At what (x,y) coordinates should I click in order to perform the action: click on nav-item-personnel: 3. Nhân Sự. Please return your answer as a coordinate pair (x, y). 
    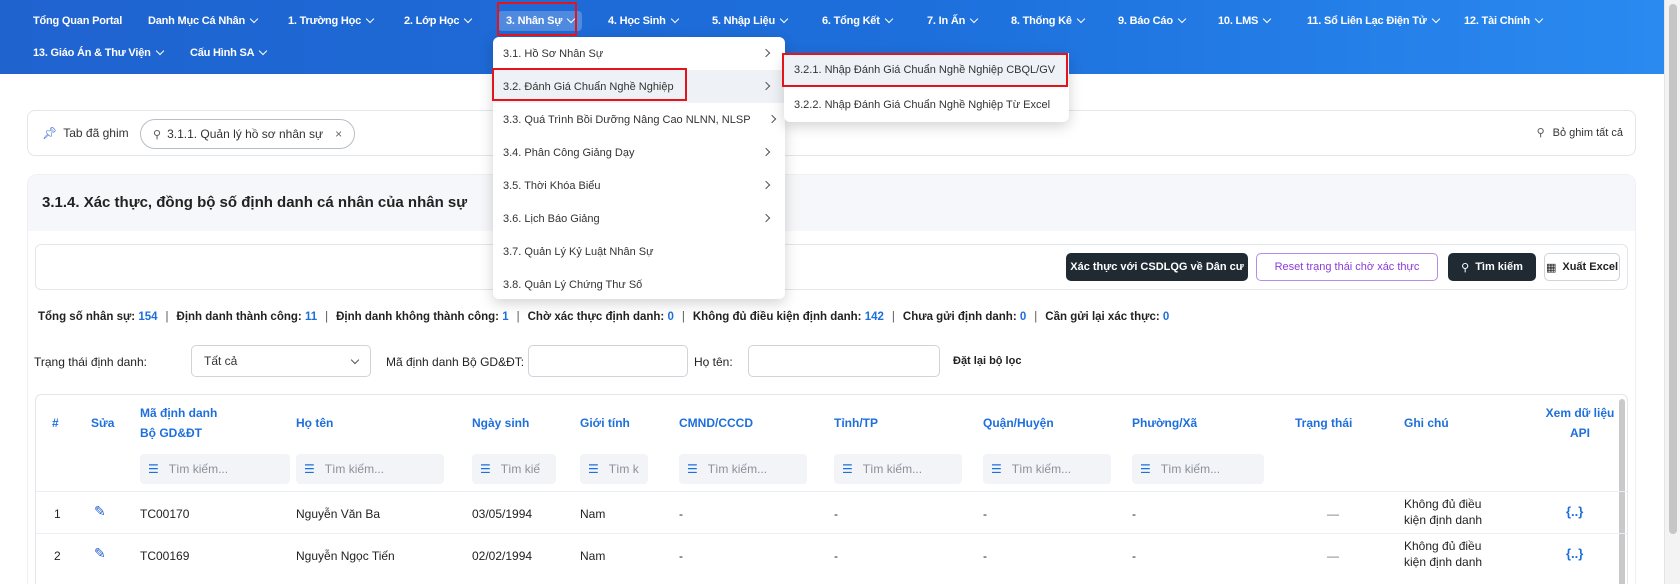
    Looking at the image, I should click on (540, 21).